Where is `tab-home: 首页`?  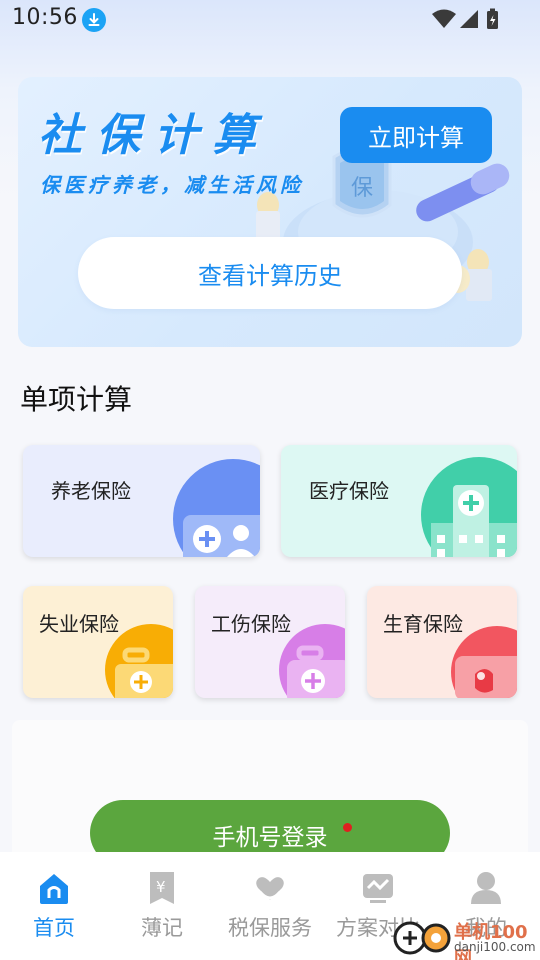 tab-home: 首页 is located at coordinates (54, 906).